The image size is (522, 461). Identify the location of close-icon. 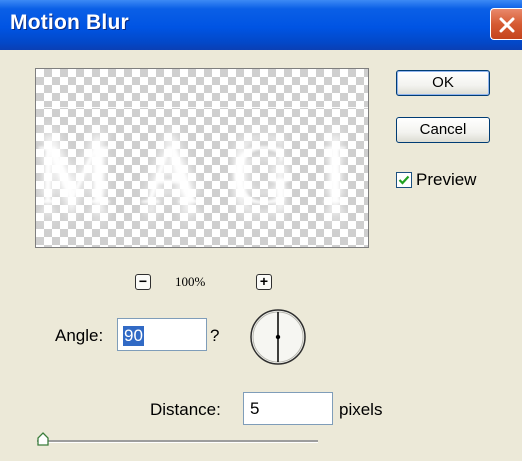
(507, 25).